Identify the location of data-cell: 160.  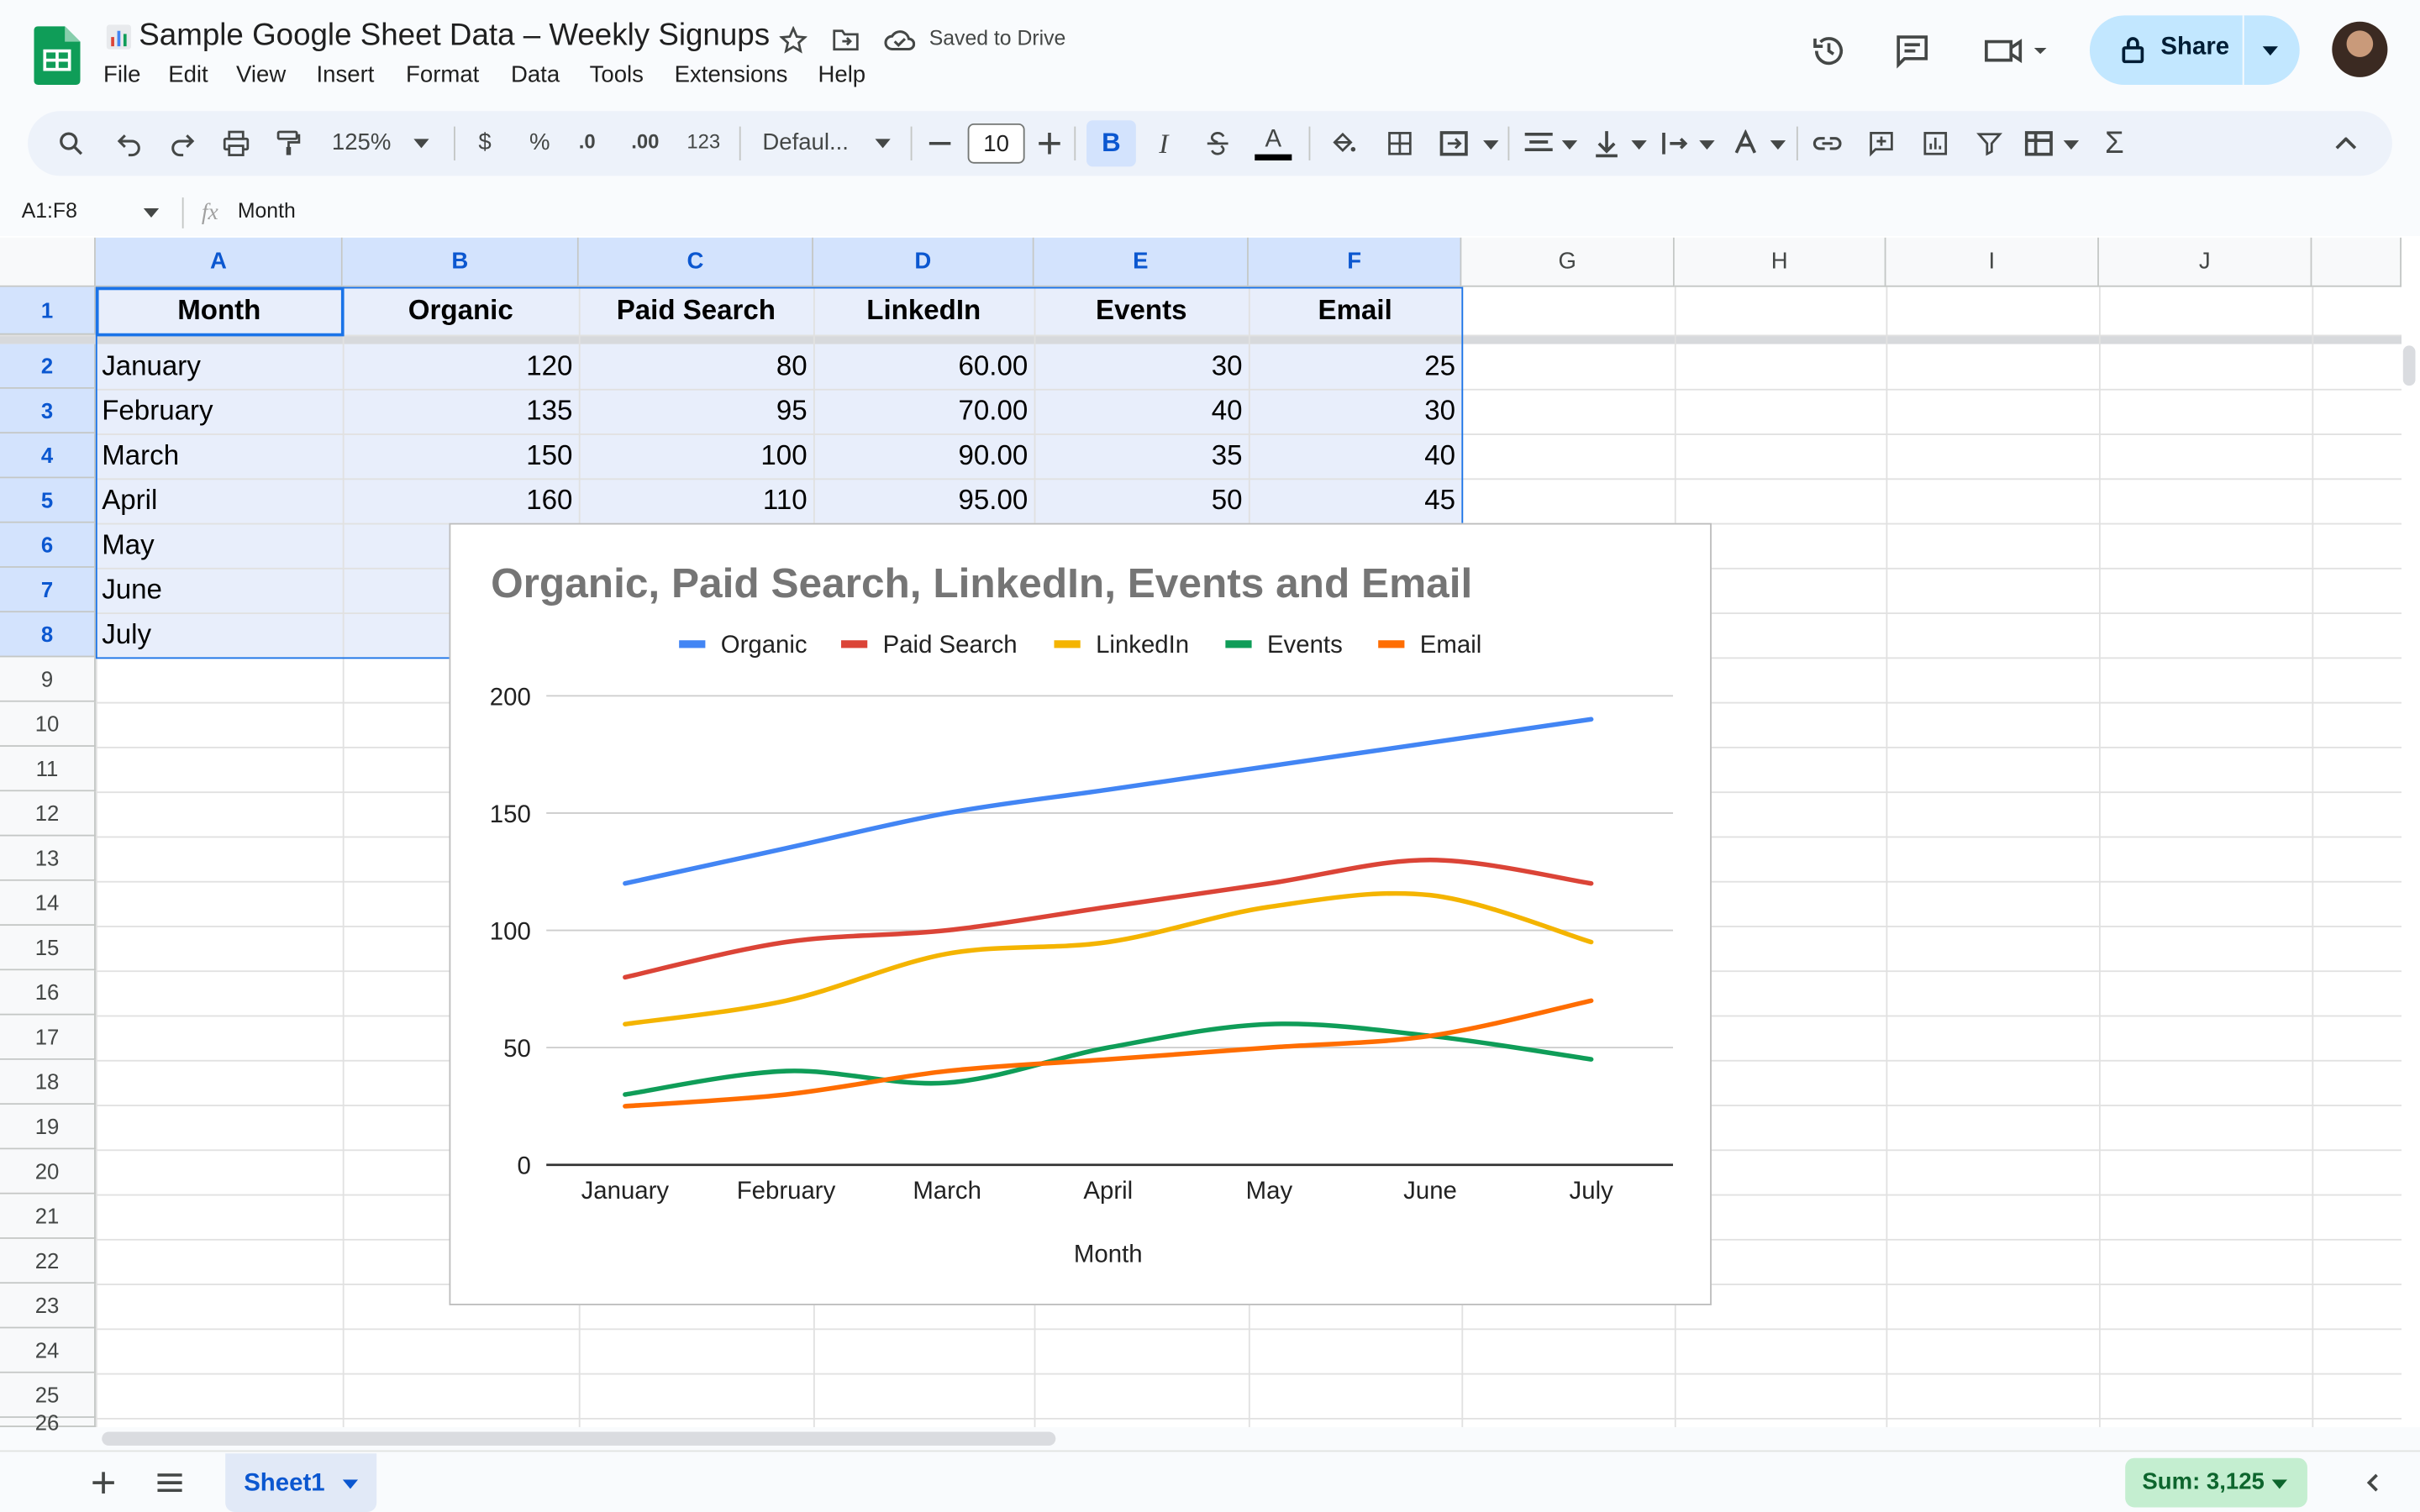
(461, 500).